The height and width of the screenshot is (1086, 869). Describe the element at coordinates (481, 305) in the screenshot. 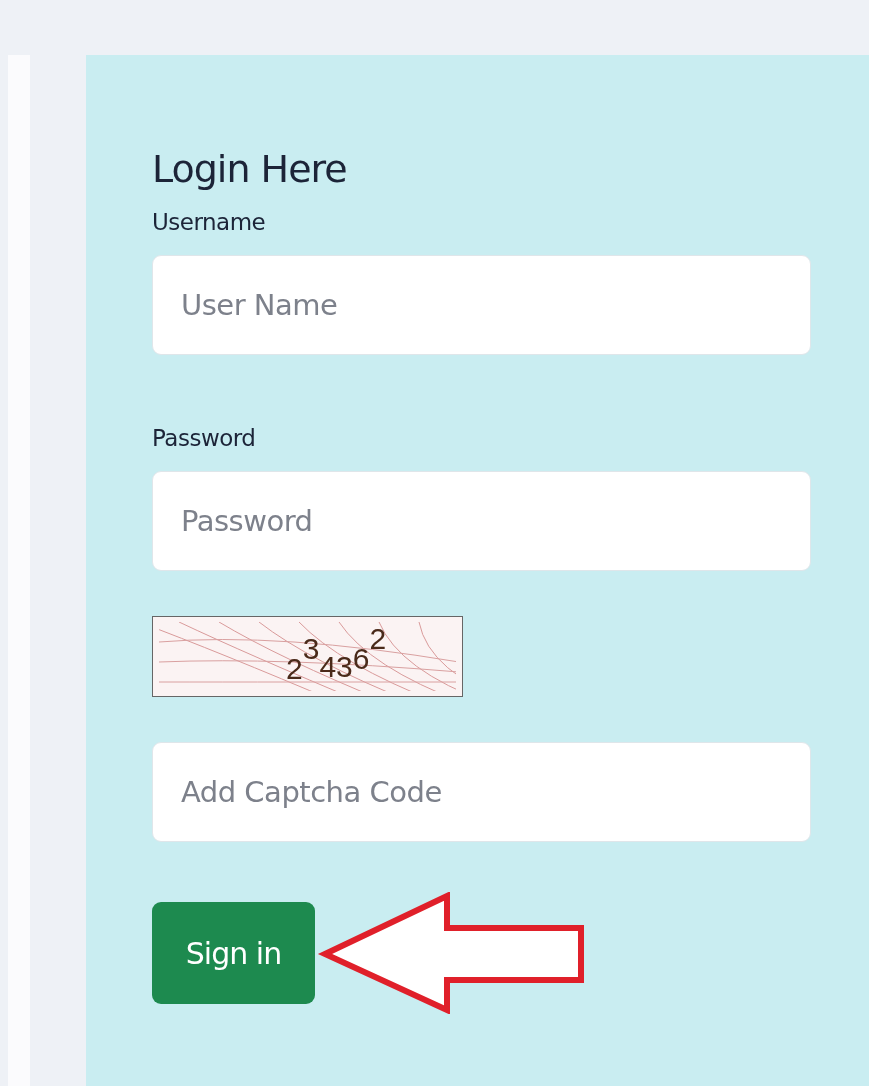

I see `input-field: User Name` at that location.